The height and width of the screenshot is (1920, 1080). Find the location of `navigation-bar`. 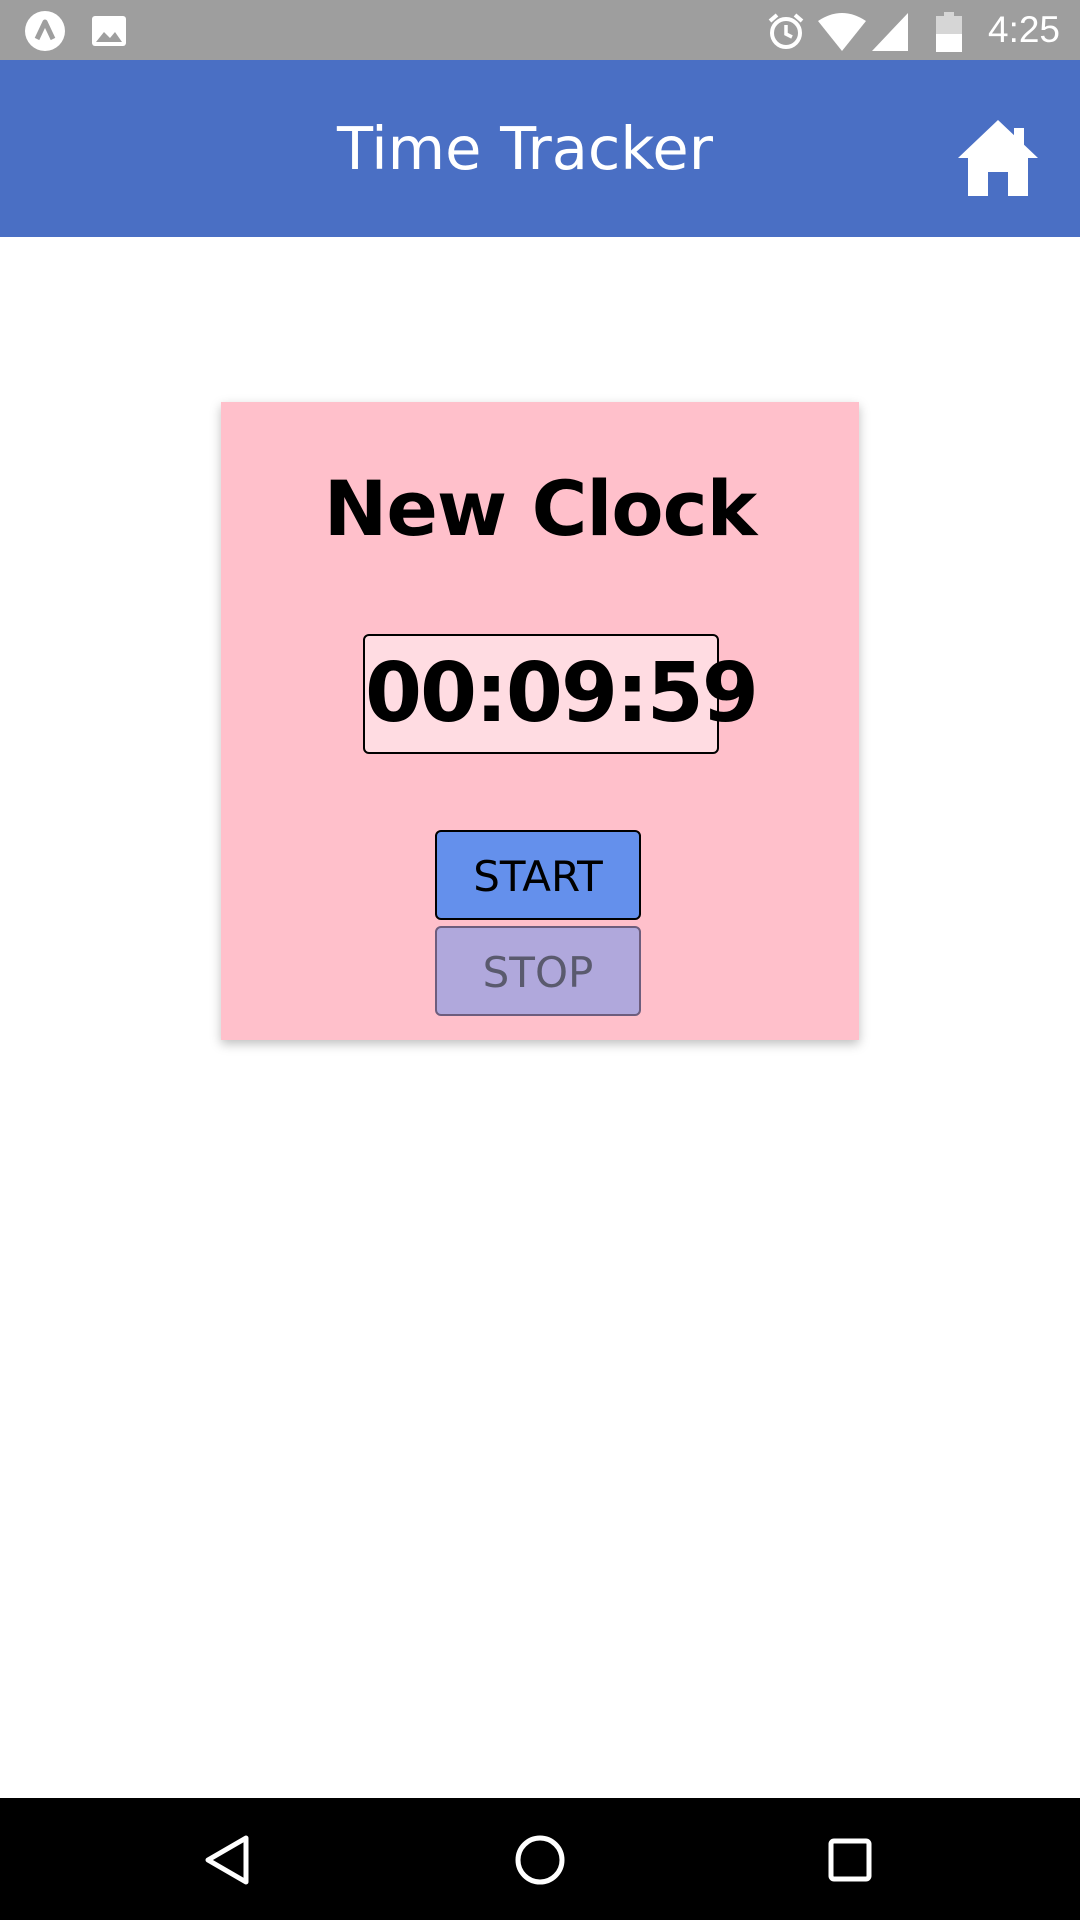

navigation-bar is located at coordinates (540, 1859).